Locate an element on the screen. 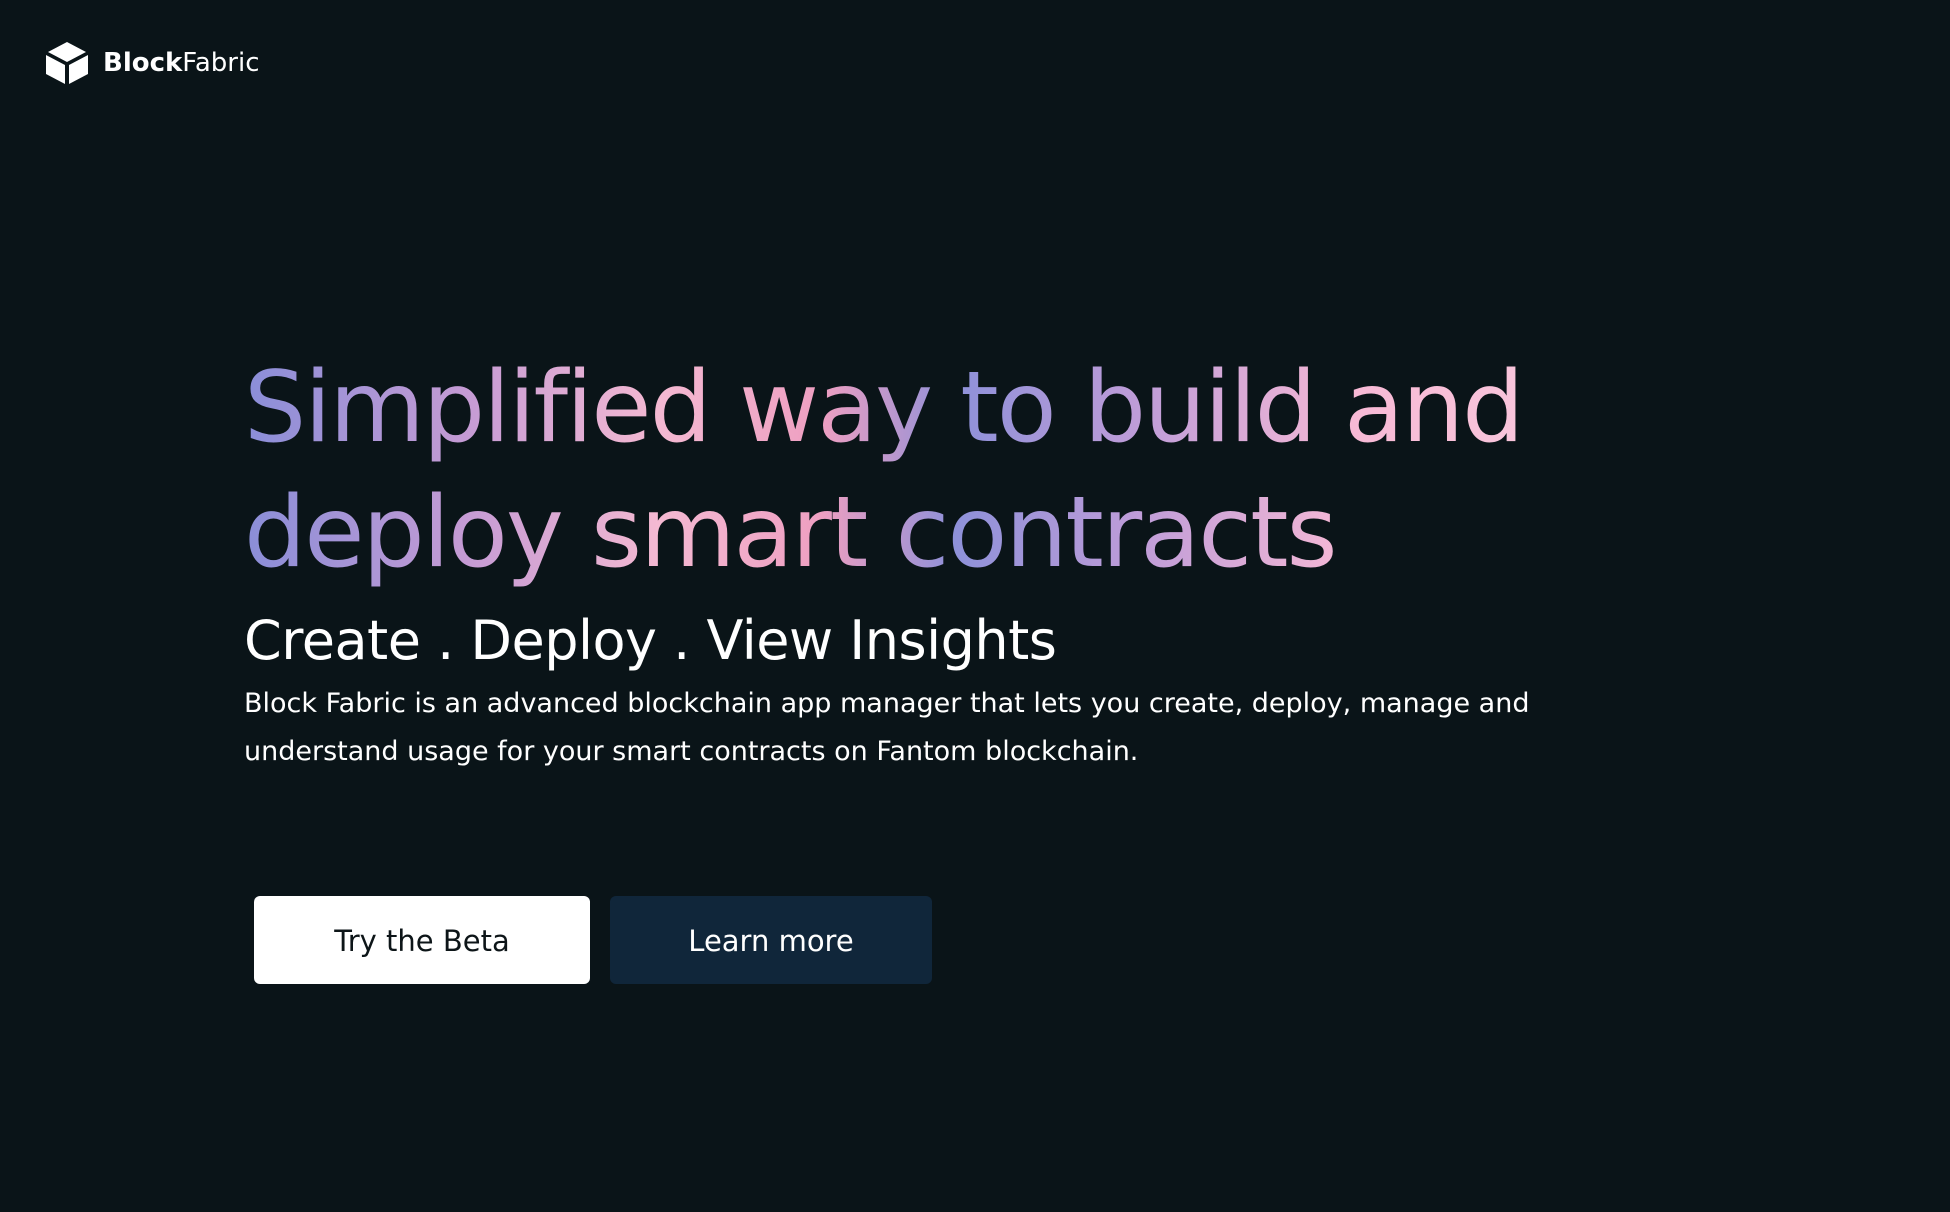 The width and height of the screenshot is (1950, 1212). cube-icon is located at coordinates (67, 63).